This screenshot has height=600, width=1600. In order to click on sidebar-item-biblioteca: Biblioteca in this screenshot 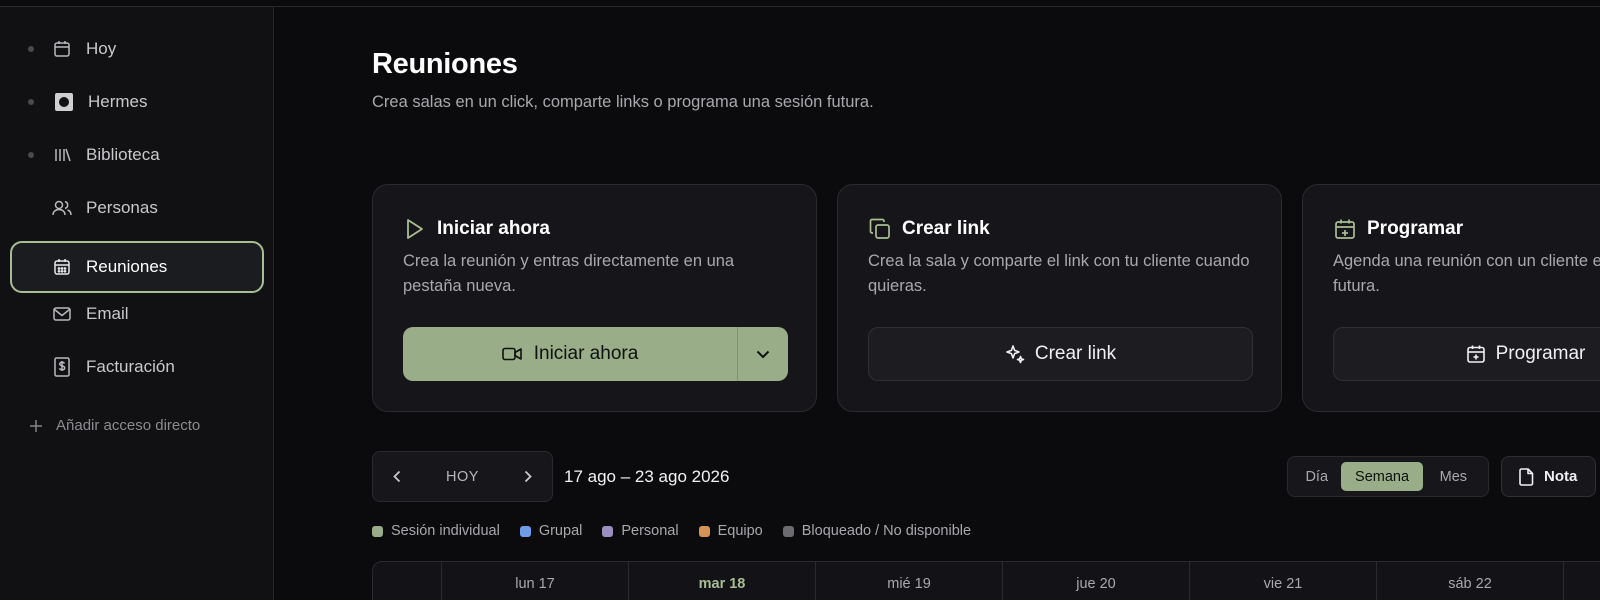, I will do `click(137, 155)`.